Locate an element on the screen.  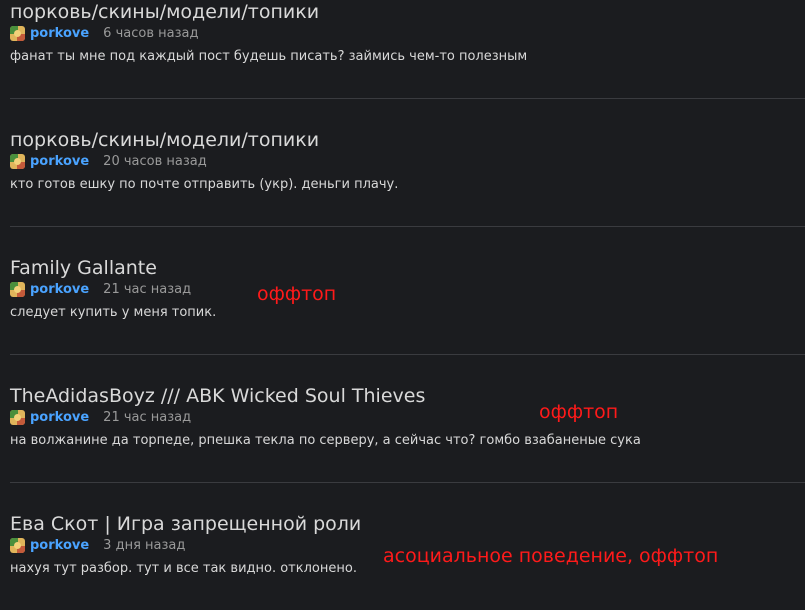
post-time: 6 часов назад is located at coordinates (151, 33).